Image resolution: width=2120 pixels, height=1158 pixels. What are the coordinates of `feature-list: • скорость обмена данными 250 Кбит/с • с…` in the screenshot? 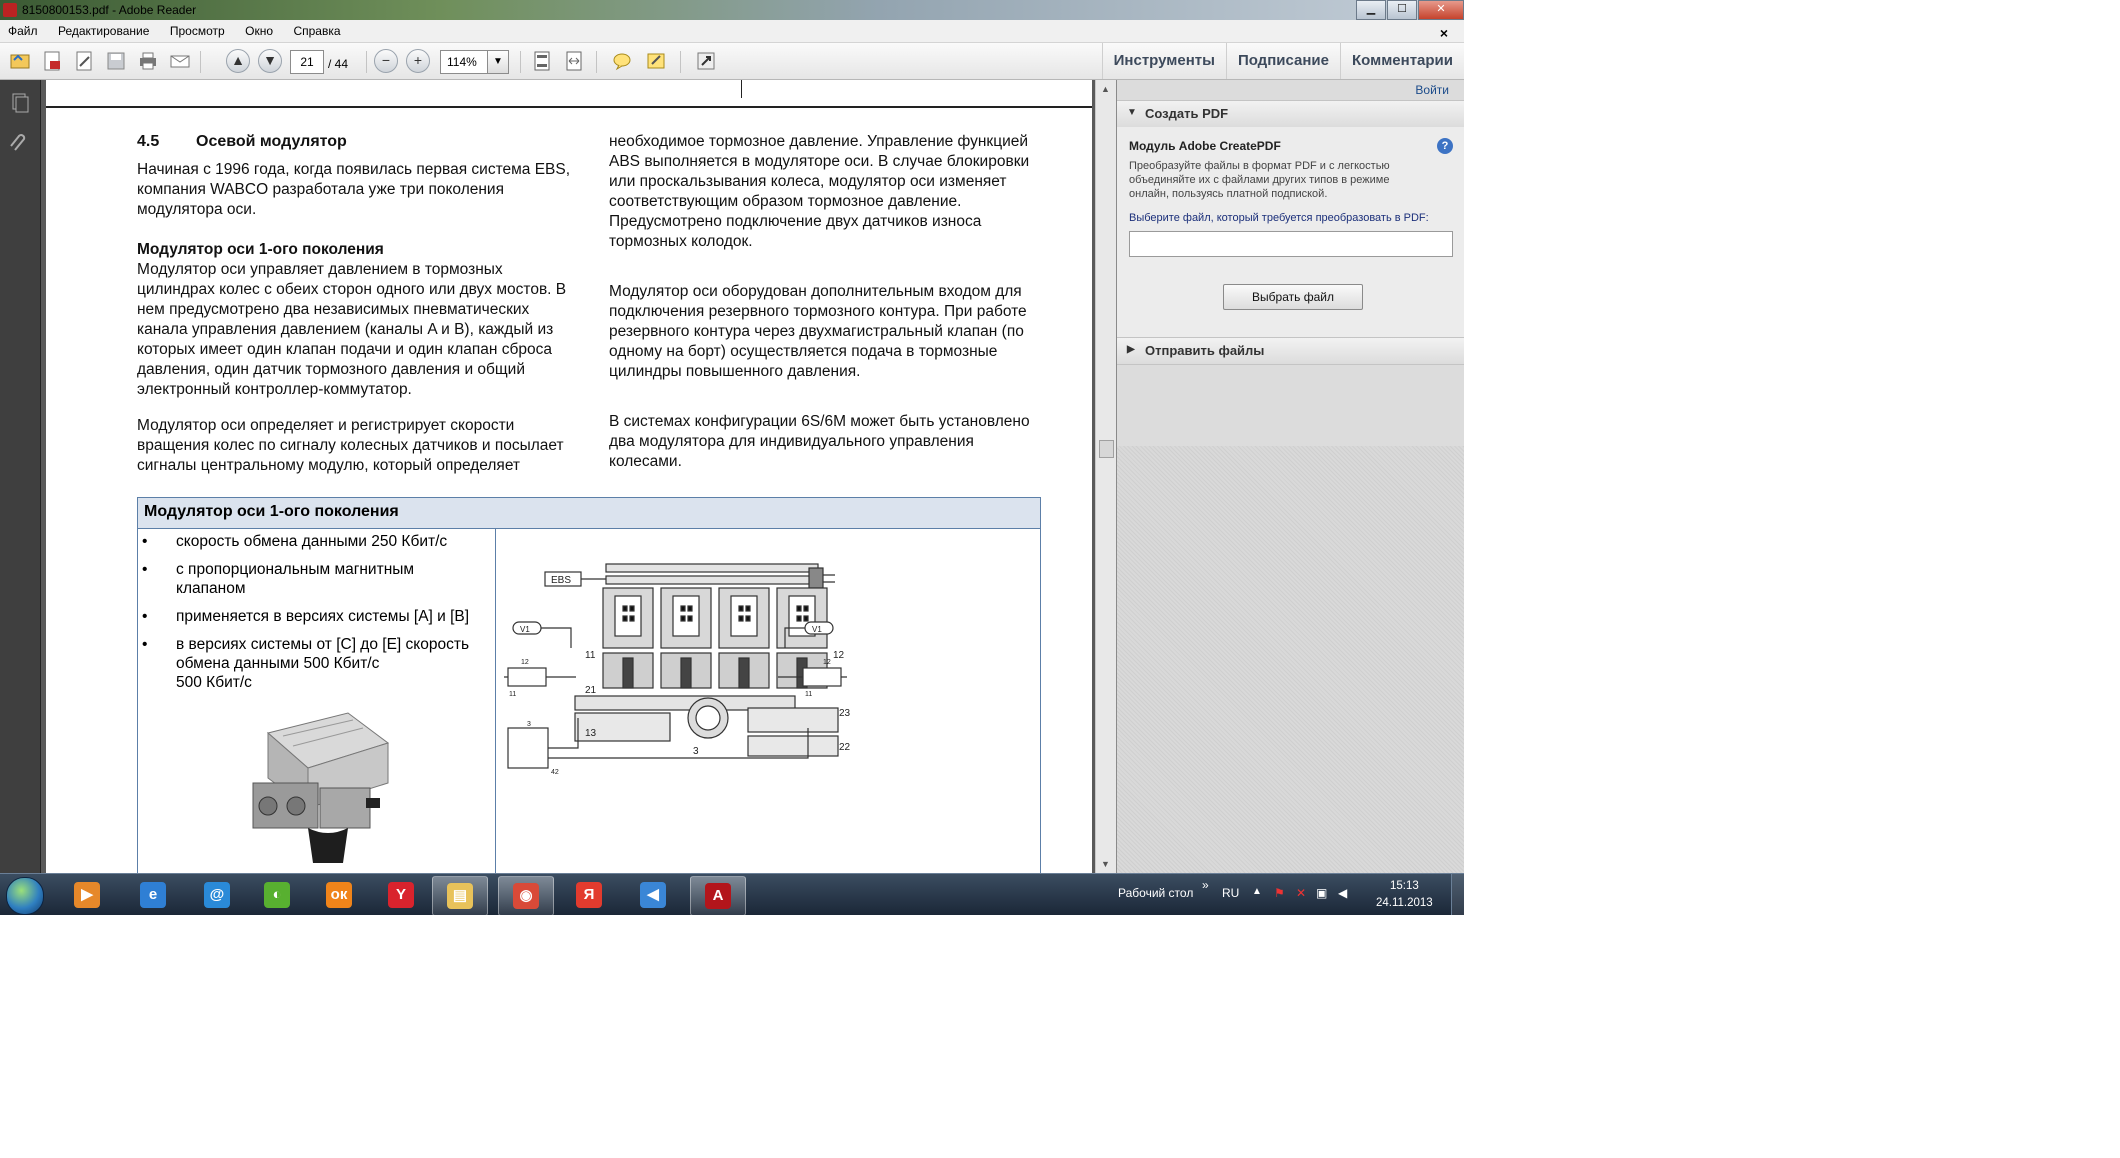 It's located at (315, 616).